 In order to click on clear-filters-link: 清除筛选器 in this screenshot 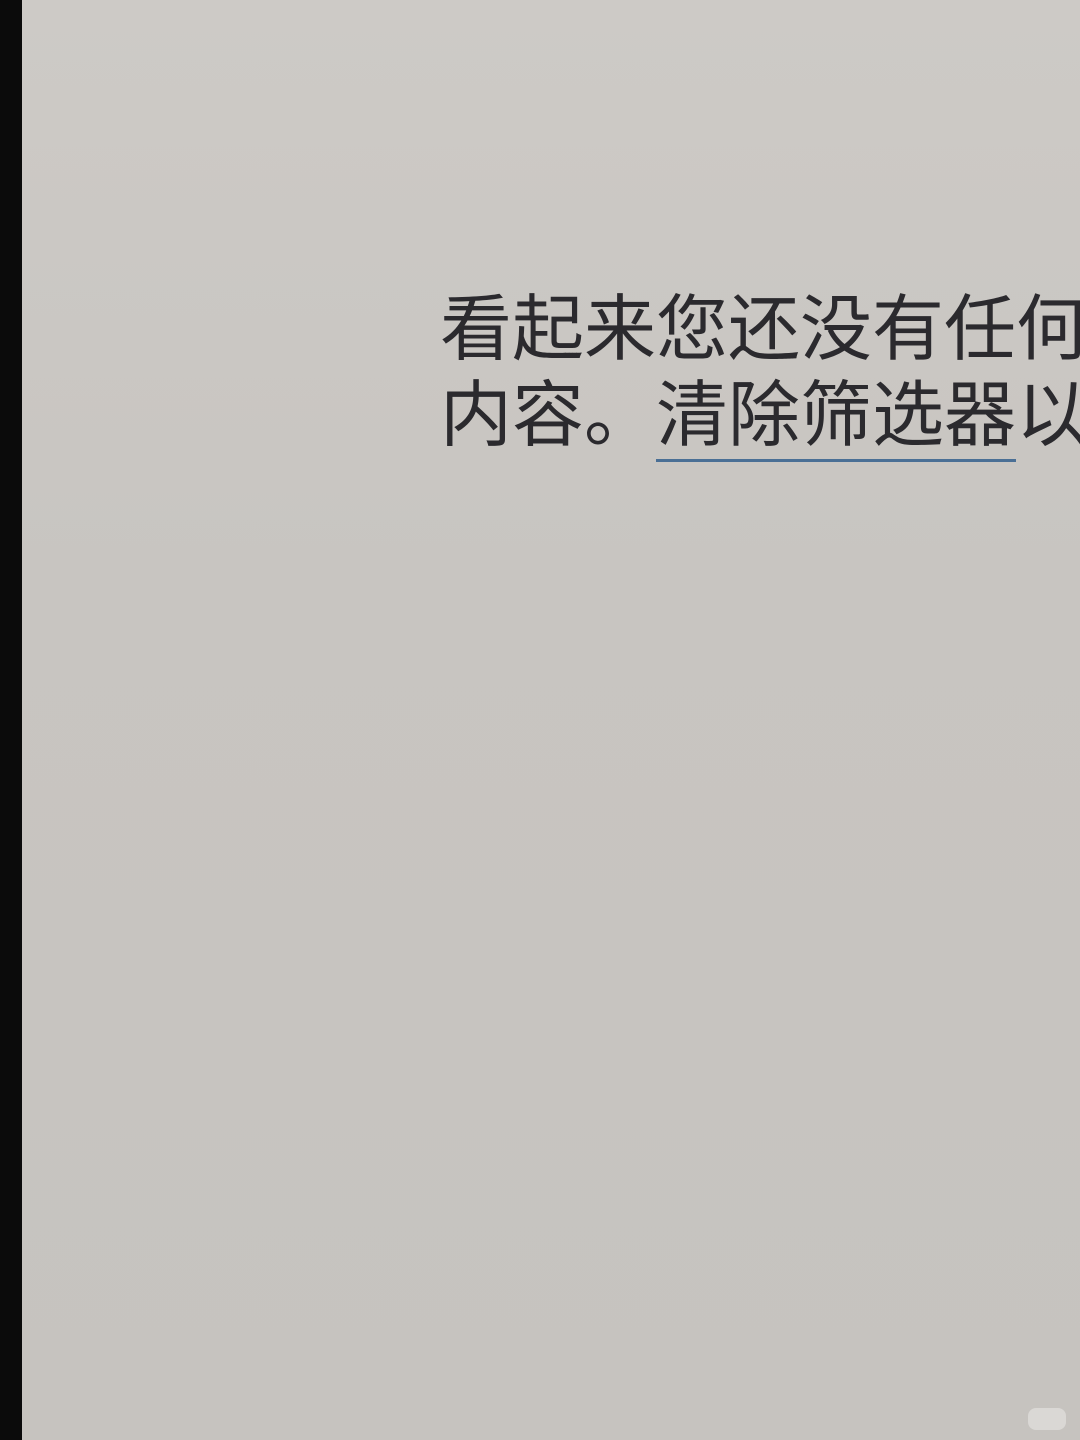, I will do `click(836, 417)`.